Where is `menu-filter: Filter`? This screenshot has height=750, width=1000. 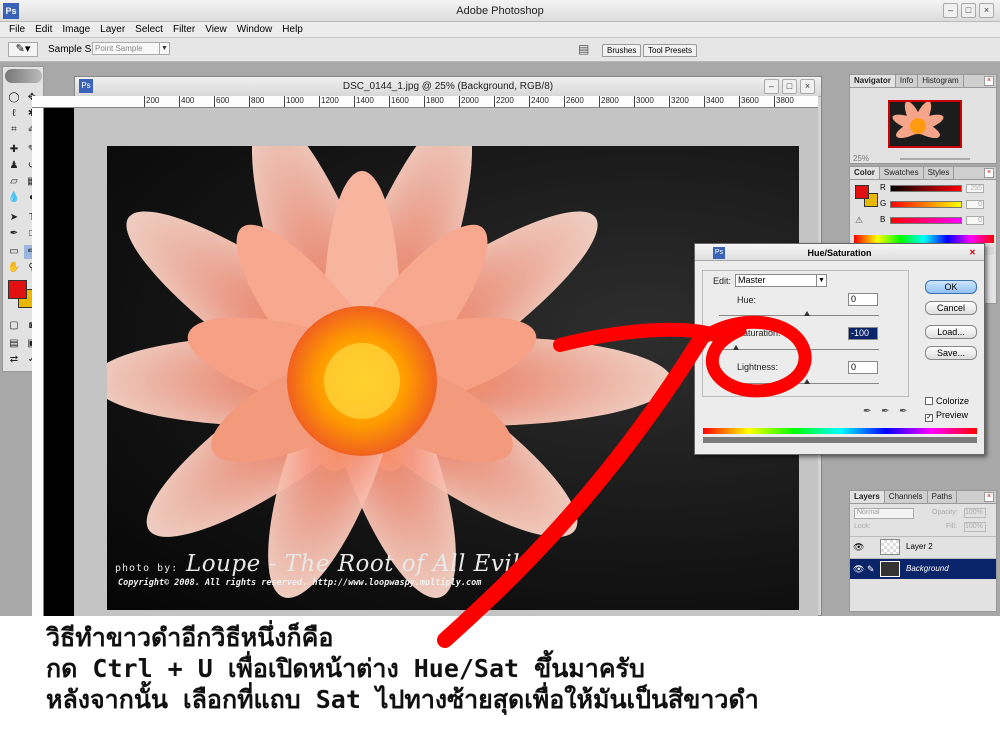 menu-filter: Filter is located at coordinates (184, 29).